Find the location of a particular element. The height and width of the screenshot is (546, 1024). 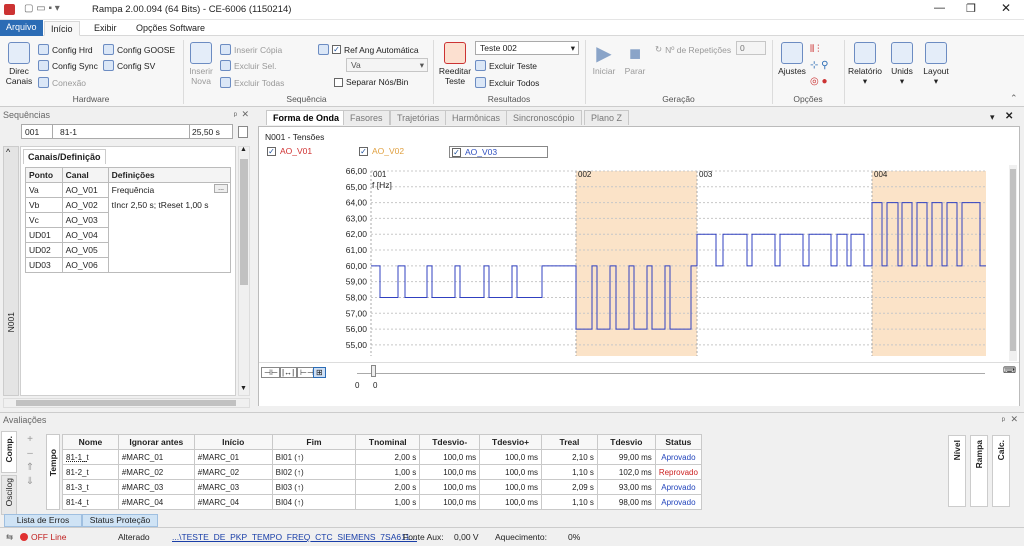

relatorio-button: Relatório ▾ is located at coordinates (865, 64).